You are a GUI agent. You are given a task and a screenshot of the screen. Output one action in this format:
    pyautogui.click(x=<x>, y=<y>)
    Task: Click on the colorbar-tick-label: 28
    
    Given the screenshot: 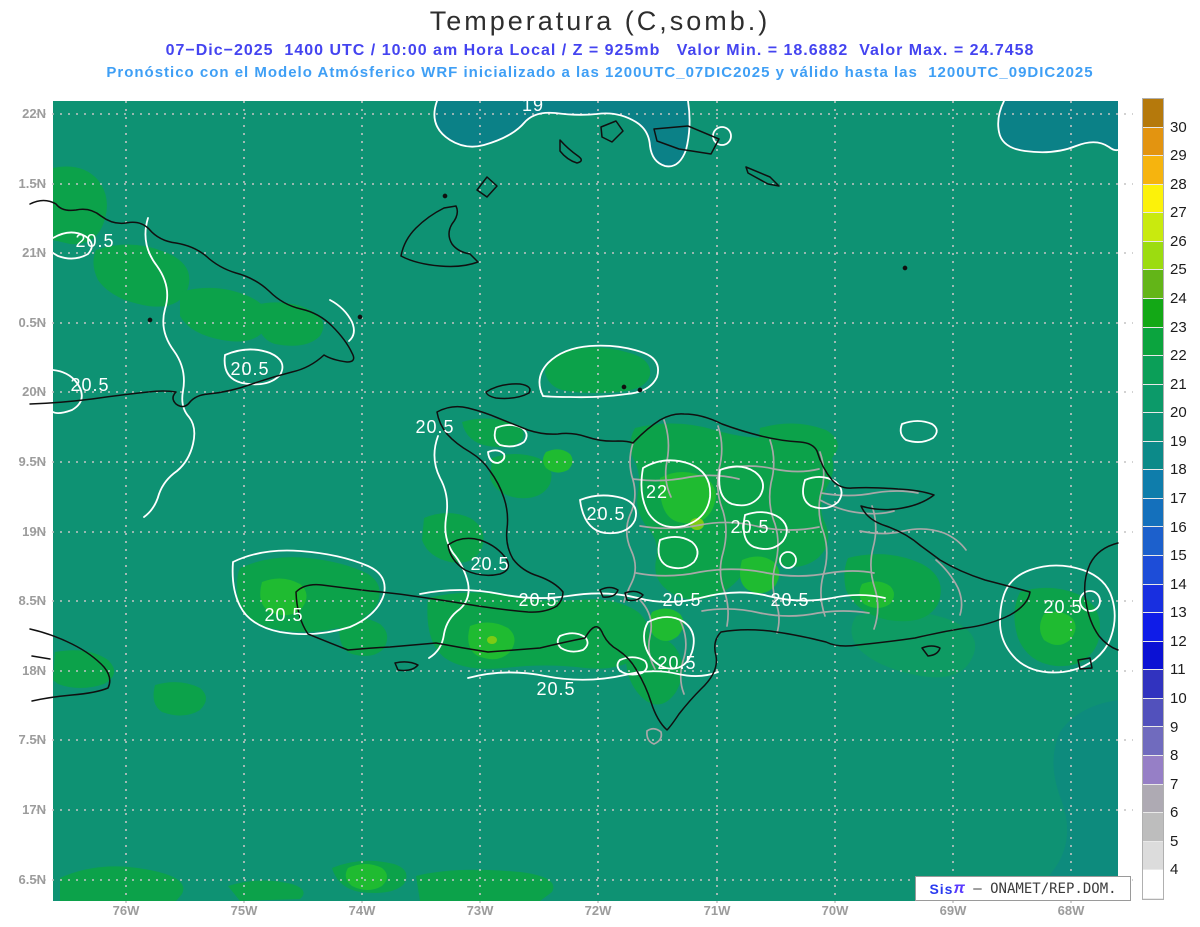 What is the action you would take?
    pyautogui.click(x=1178, y=184)
    